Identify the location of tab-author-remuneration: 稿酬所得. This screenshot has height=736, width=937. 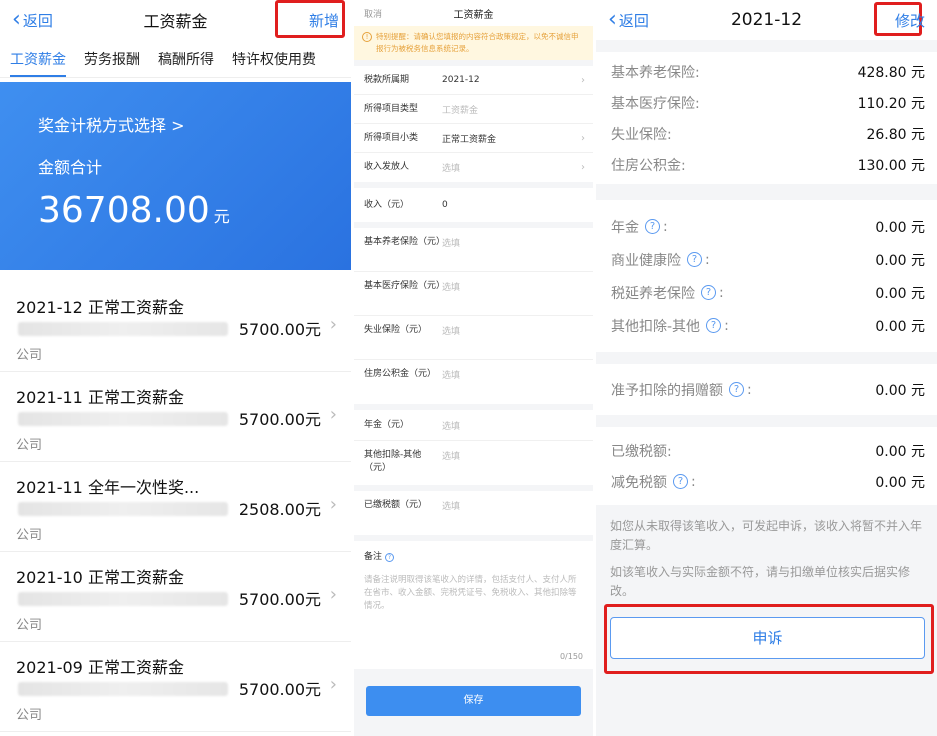
(185, 63).